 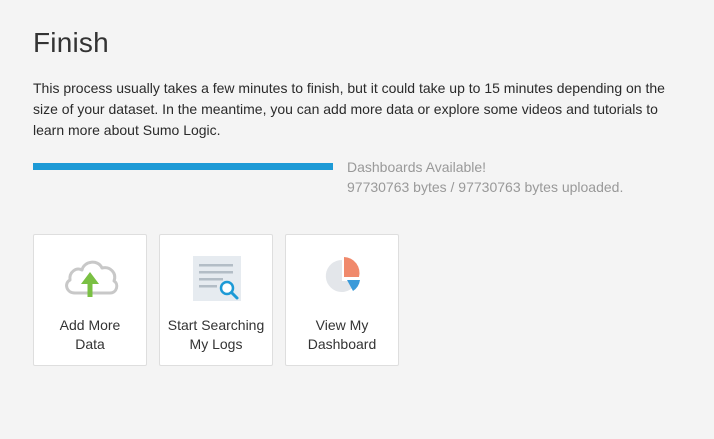 What do you see at coordinates (90, 300) in the screenshot?
I see `add-more-data-card: Add More Data` at bounding box center [90, 300].